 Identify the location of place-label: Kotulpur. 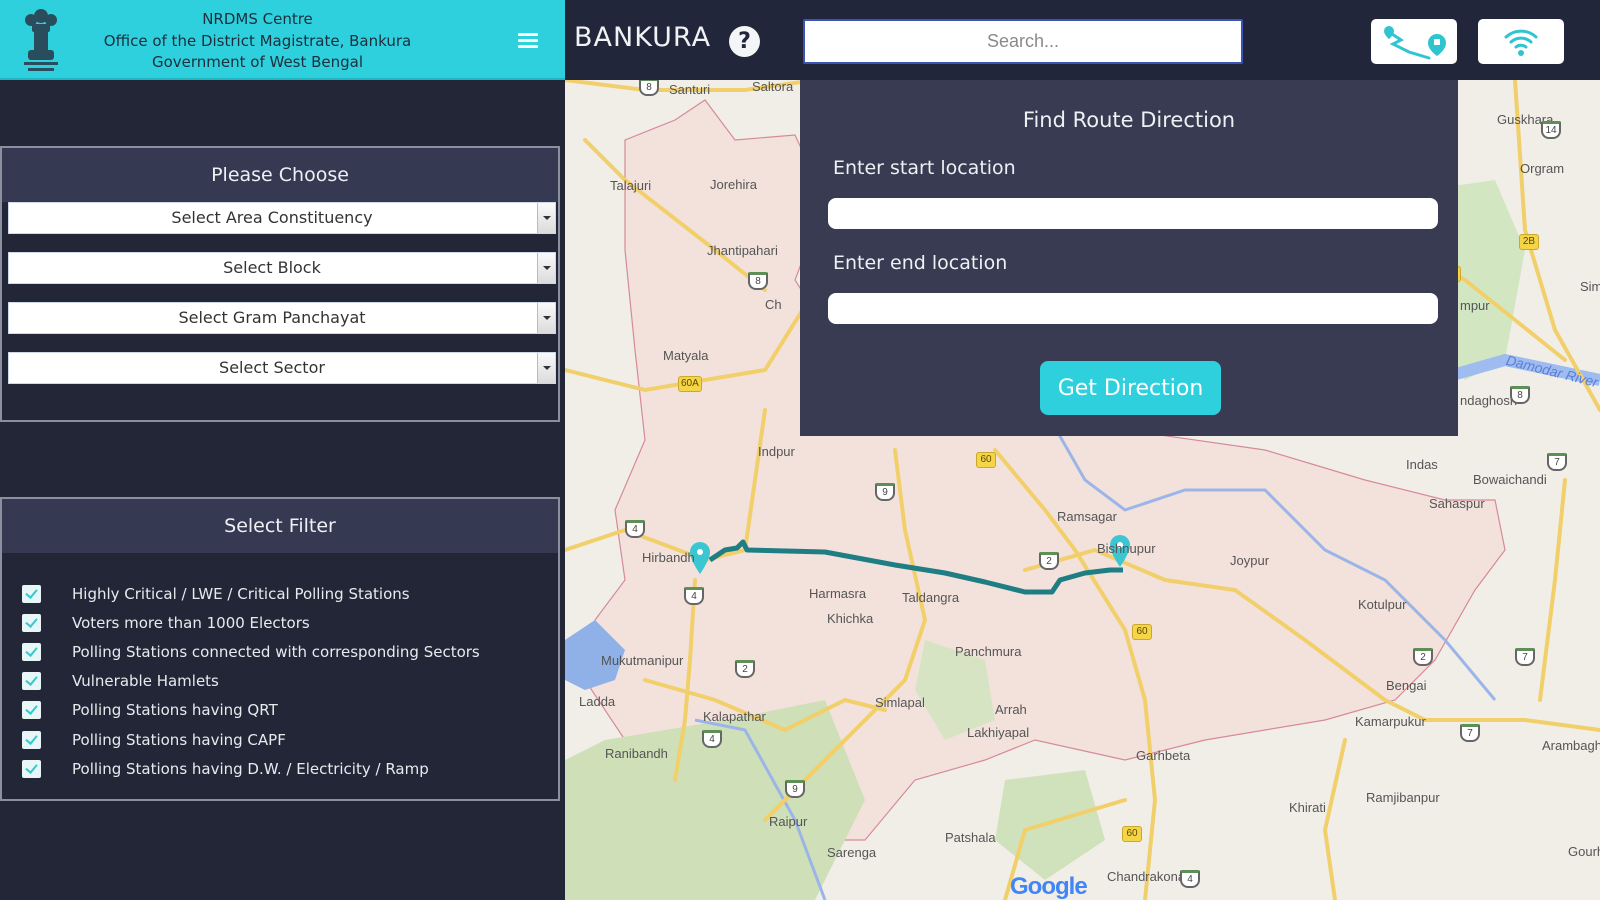
(1382, 604).